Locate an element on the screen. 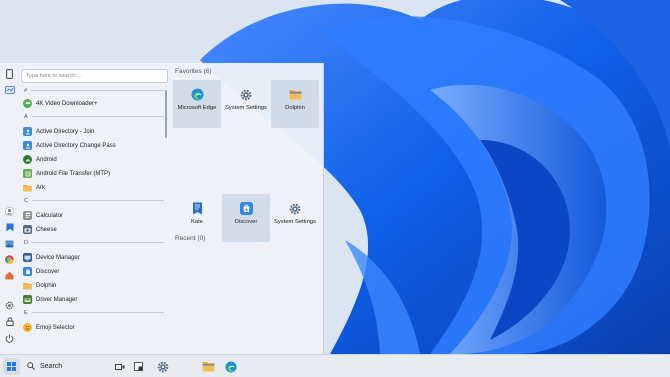 The width and height of the screenshot is (670, 377). android-file-transfer-icon is located at coordinates (27, 173).